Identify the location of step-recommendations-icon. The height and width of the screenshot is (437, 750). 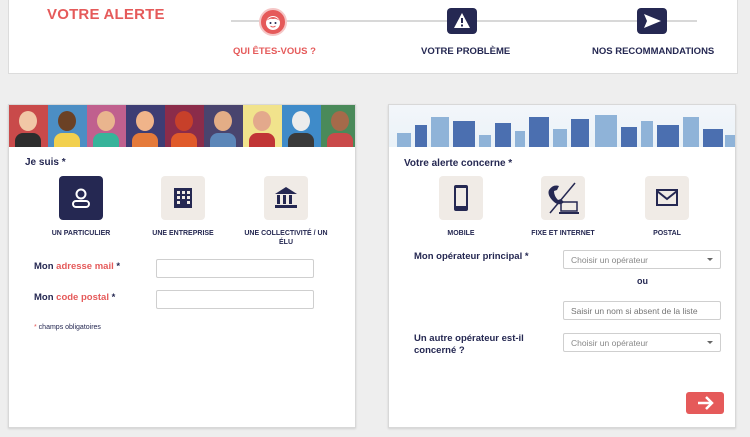
(652, 21).